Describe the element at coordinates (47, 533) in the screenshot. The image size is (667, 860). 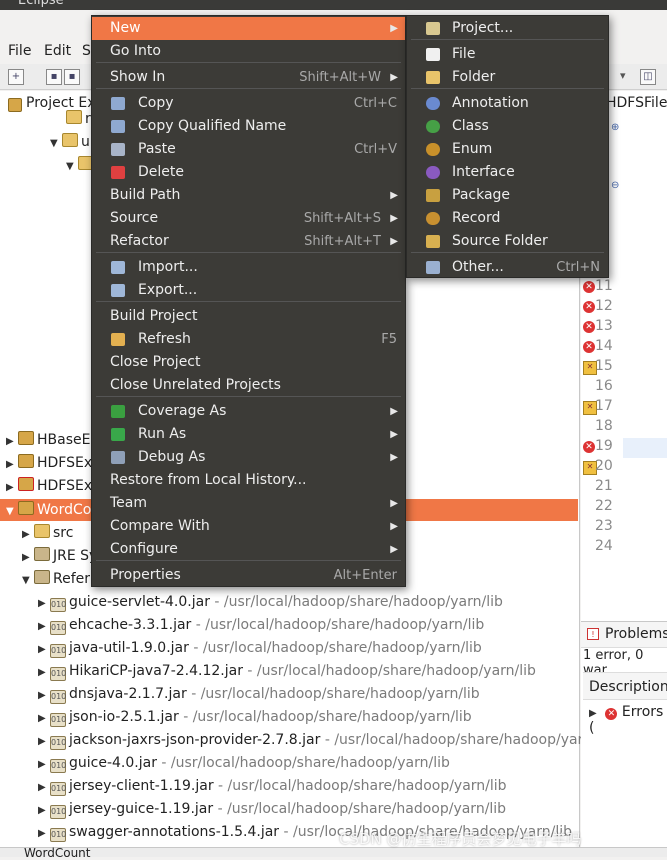
I see `tree-row-src: ▶ src` at that location.